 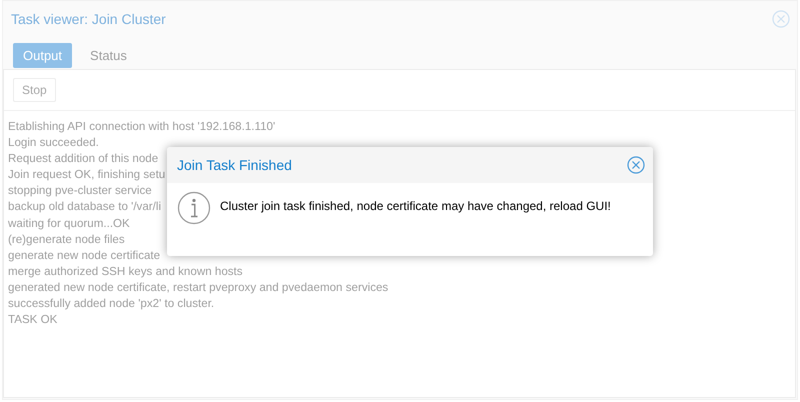 What do you see at coordinates (84, 256) in the screenshot?
I see `log-line: generate new node certificate` at bounding box center [84, 256].